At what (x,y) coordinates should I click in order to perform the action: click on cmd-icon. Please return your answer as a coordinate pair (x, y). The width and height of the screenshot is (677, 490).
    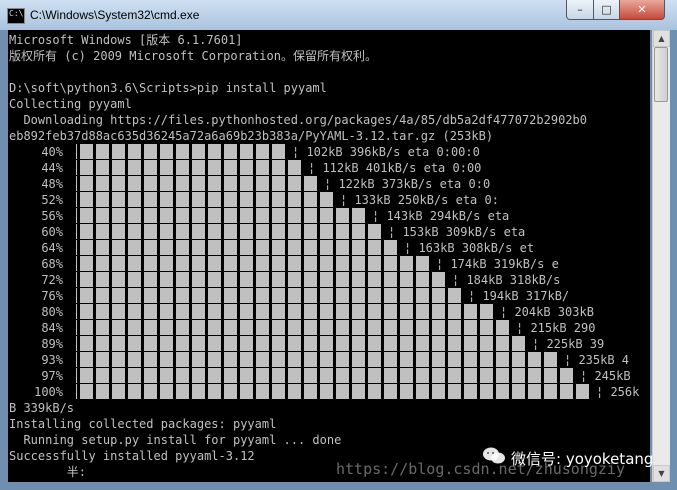
    Looking at the image, I should click on (16, 16).